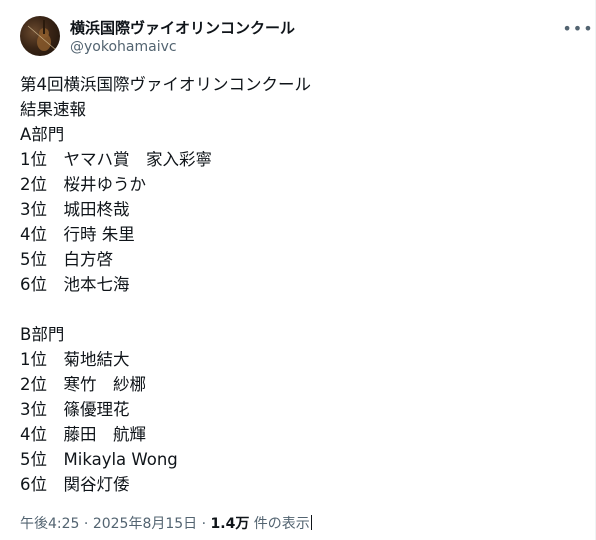  I want to click on author-display-name: 横浜国際ヴァイオリンコンクール, so click(182, 27).